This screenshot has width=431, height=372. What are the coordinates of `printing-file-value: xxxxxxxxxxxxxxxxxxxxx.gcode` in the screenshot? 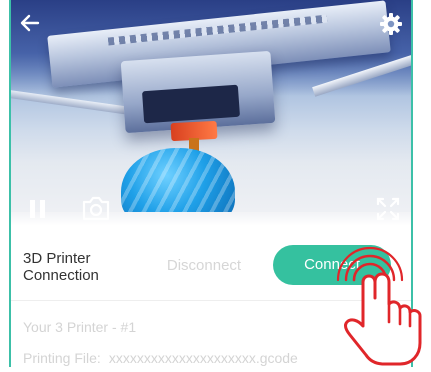 It's located at (203, 358).